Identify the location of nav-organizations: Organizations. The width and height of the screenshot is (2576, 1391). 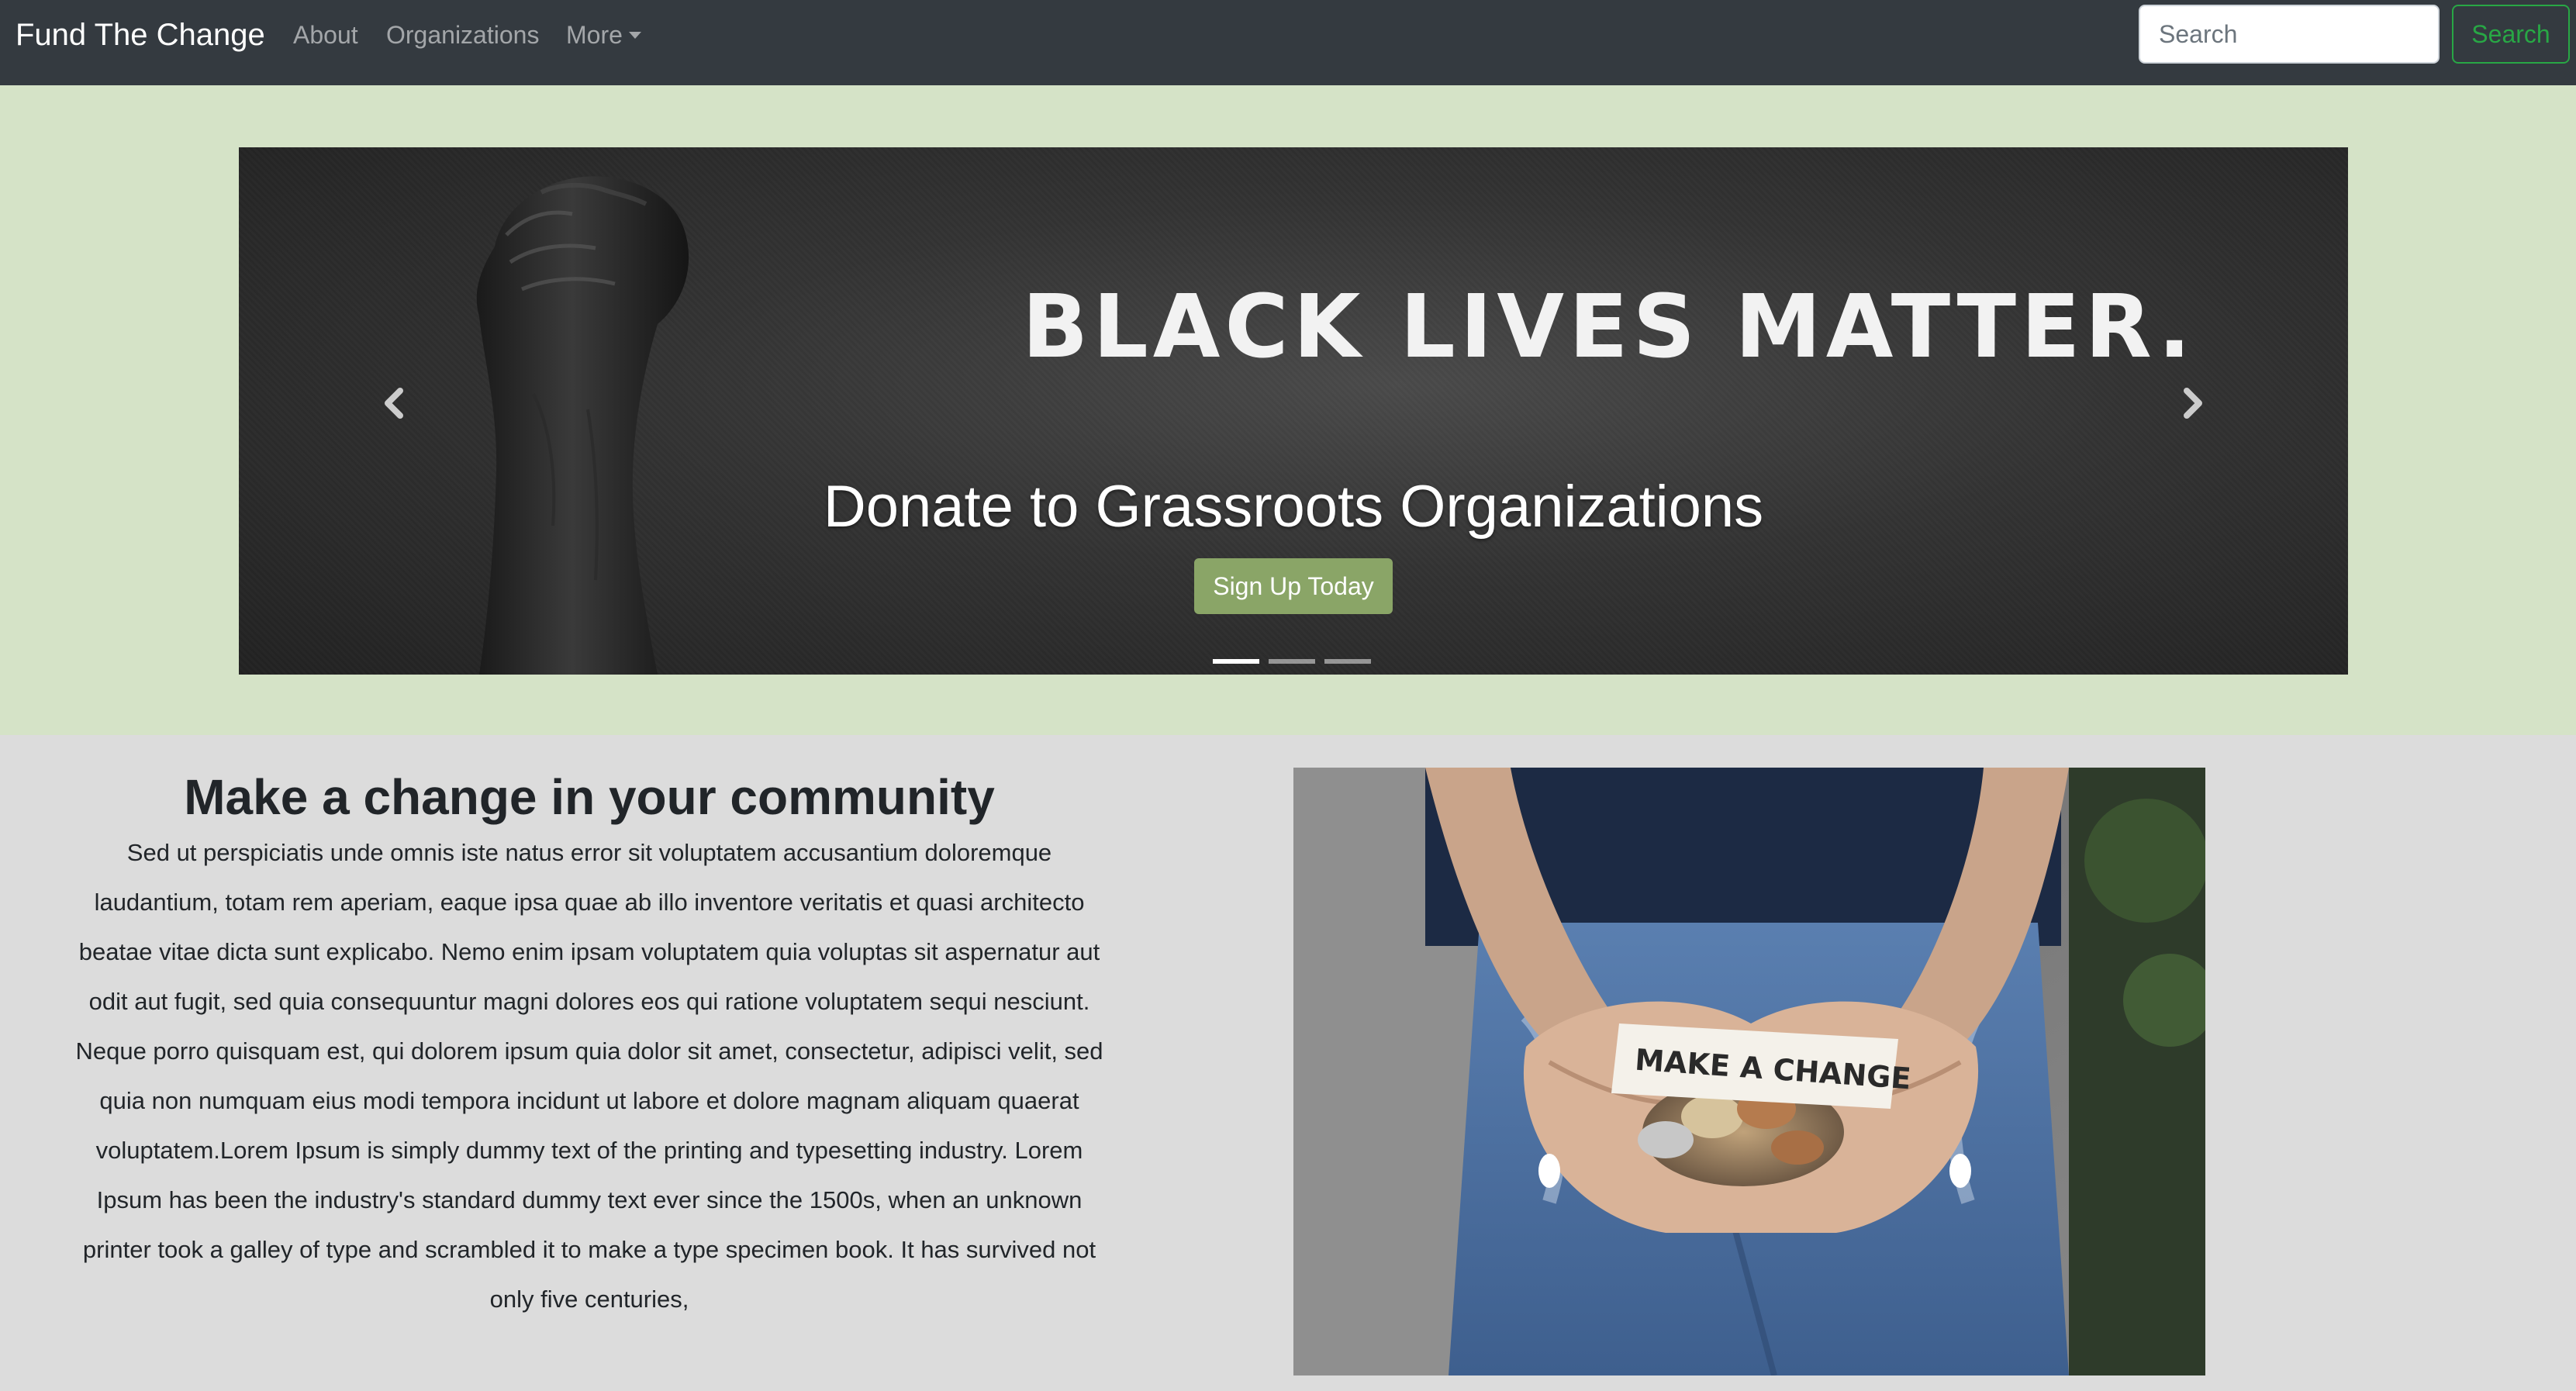
(463, 35).